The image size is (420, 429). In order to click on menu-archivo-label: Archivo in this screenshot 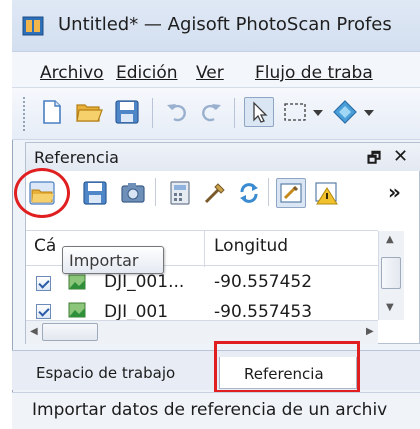, I will do `click(72, 73)`.